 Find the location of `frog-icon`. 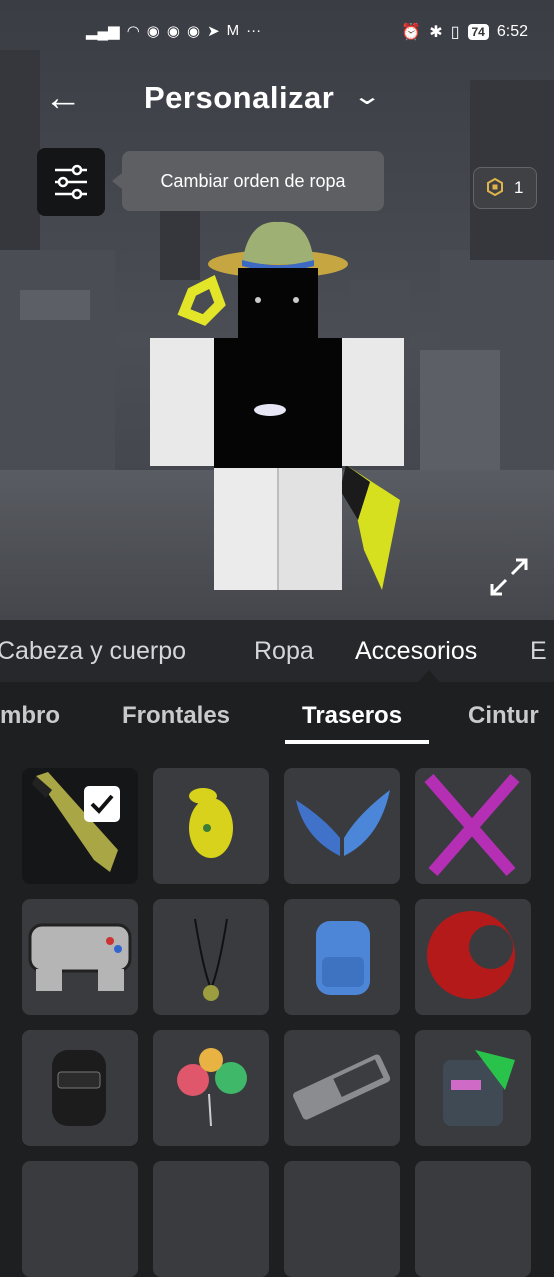

frog-icon is located at coordinates (211, 823).